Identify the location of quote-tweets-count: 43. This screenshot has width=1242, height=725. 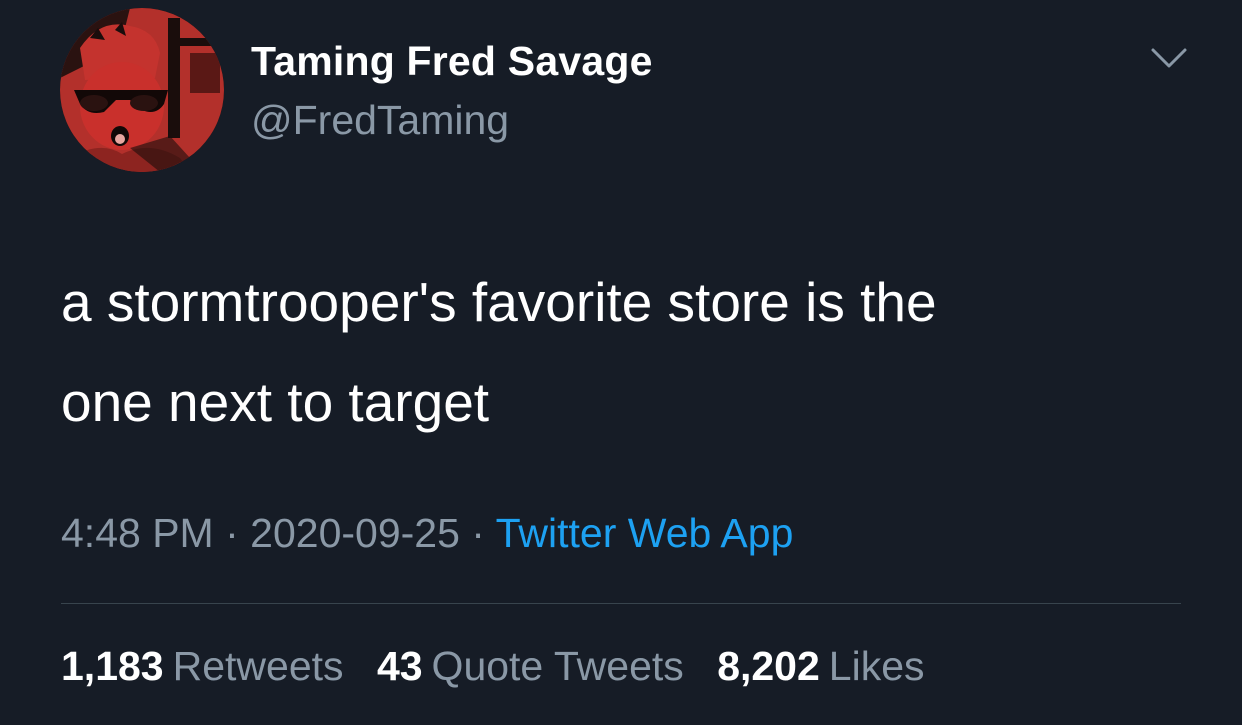
(399, 666).